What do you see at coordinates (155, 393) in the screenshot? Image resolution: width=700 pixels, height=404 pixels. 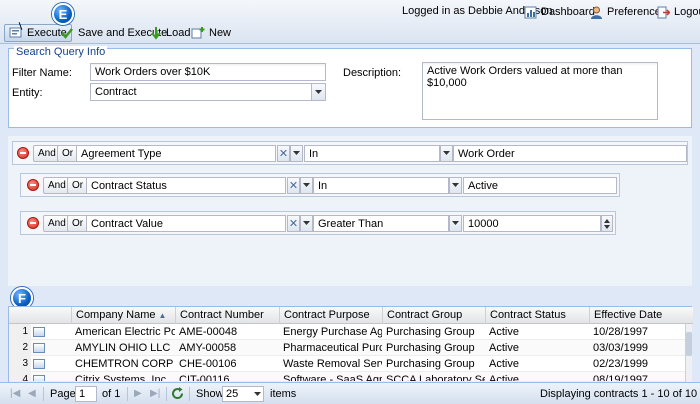 I see `last-page-icon: ▶|` at bounding box center [155, 393].